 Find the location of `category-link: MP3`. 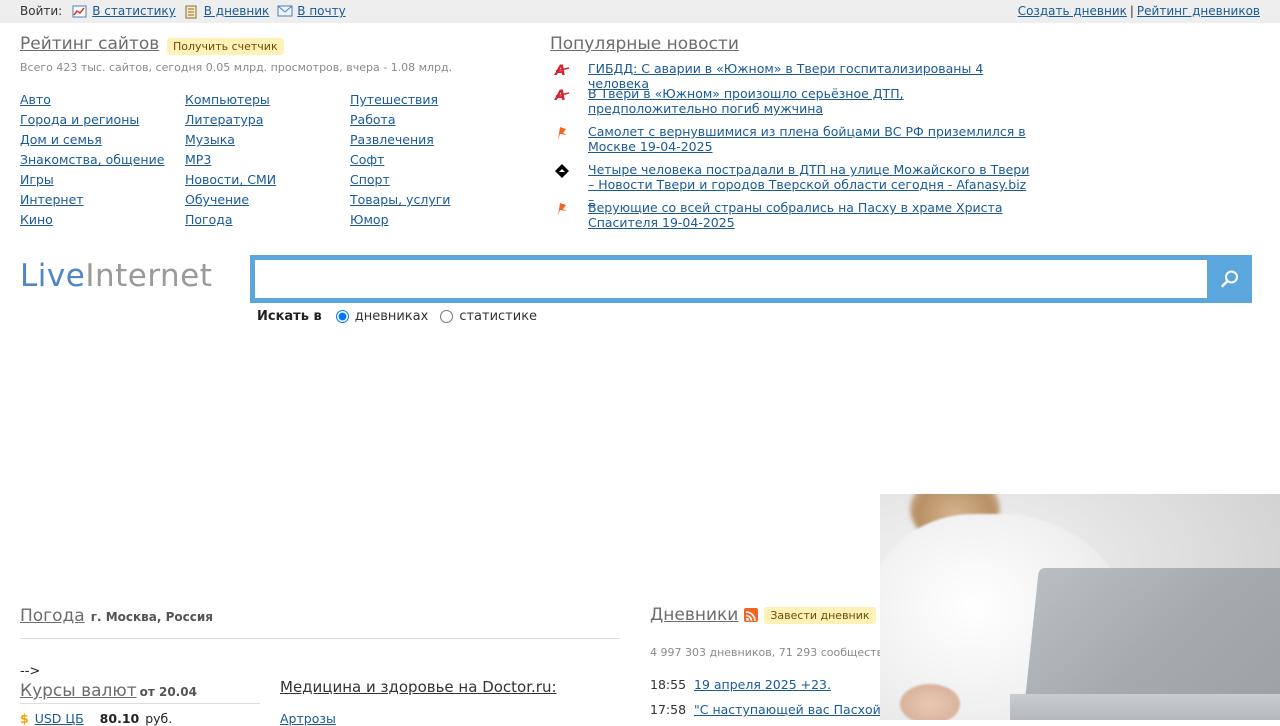

category-link: MP3 is located at coordinates (230, 161).